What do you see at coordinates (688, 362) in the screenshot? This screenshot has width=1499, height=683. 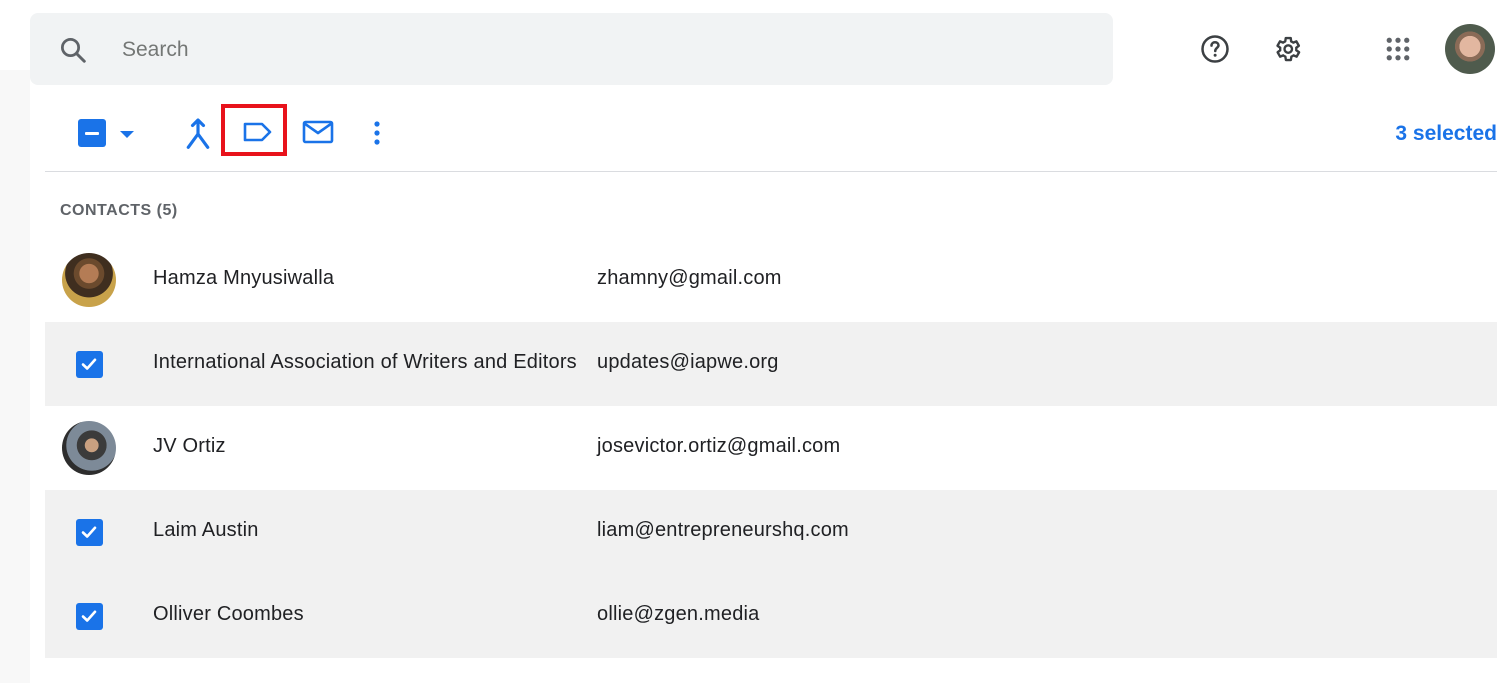 I see `contact-email: updates@iapwe.org` at bounding box center [688, 362].